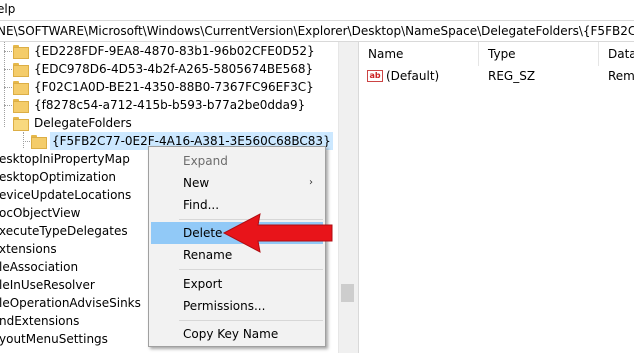 The height and width of the screenshot is (353, 634). Describe the element at coordinates (237, 183) in the screenshot. I see `menu-item-new: New ›` at that location.